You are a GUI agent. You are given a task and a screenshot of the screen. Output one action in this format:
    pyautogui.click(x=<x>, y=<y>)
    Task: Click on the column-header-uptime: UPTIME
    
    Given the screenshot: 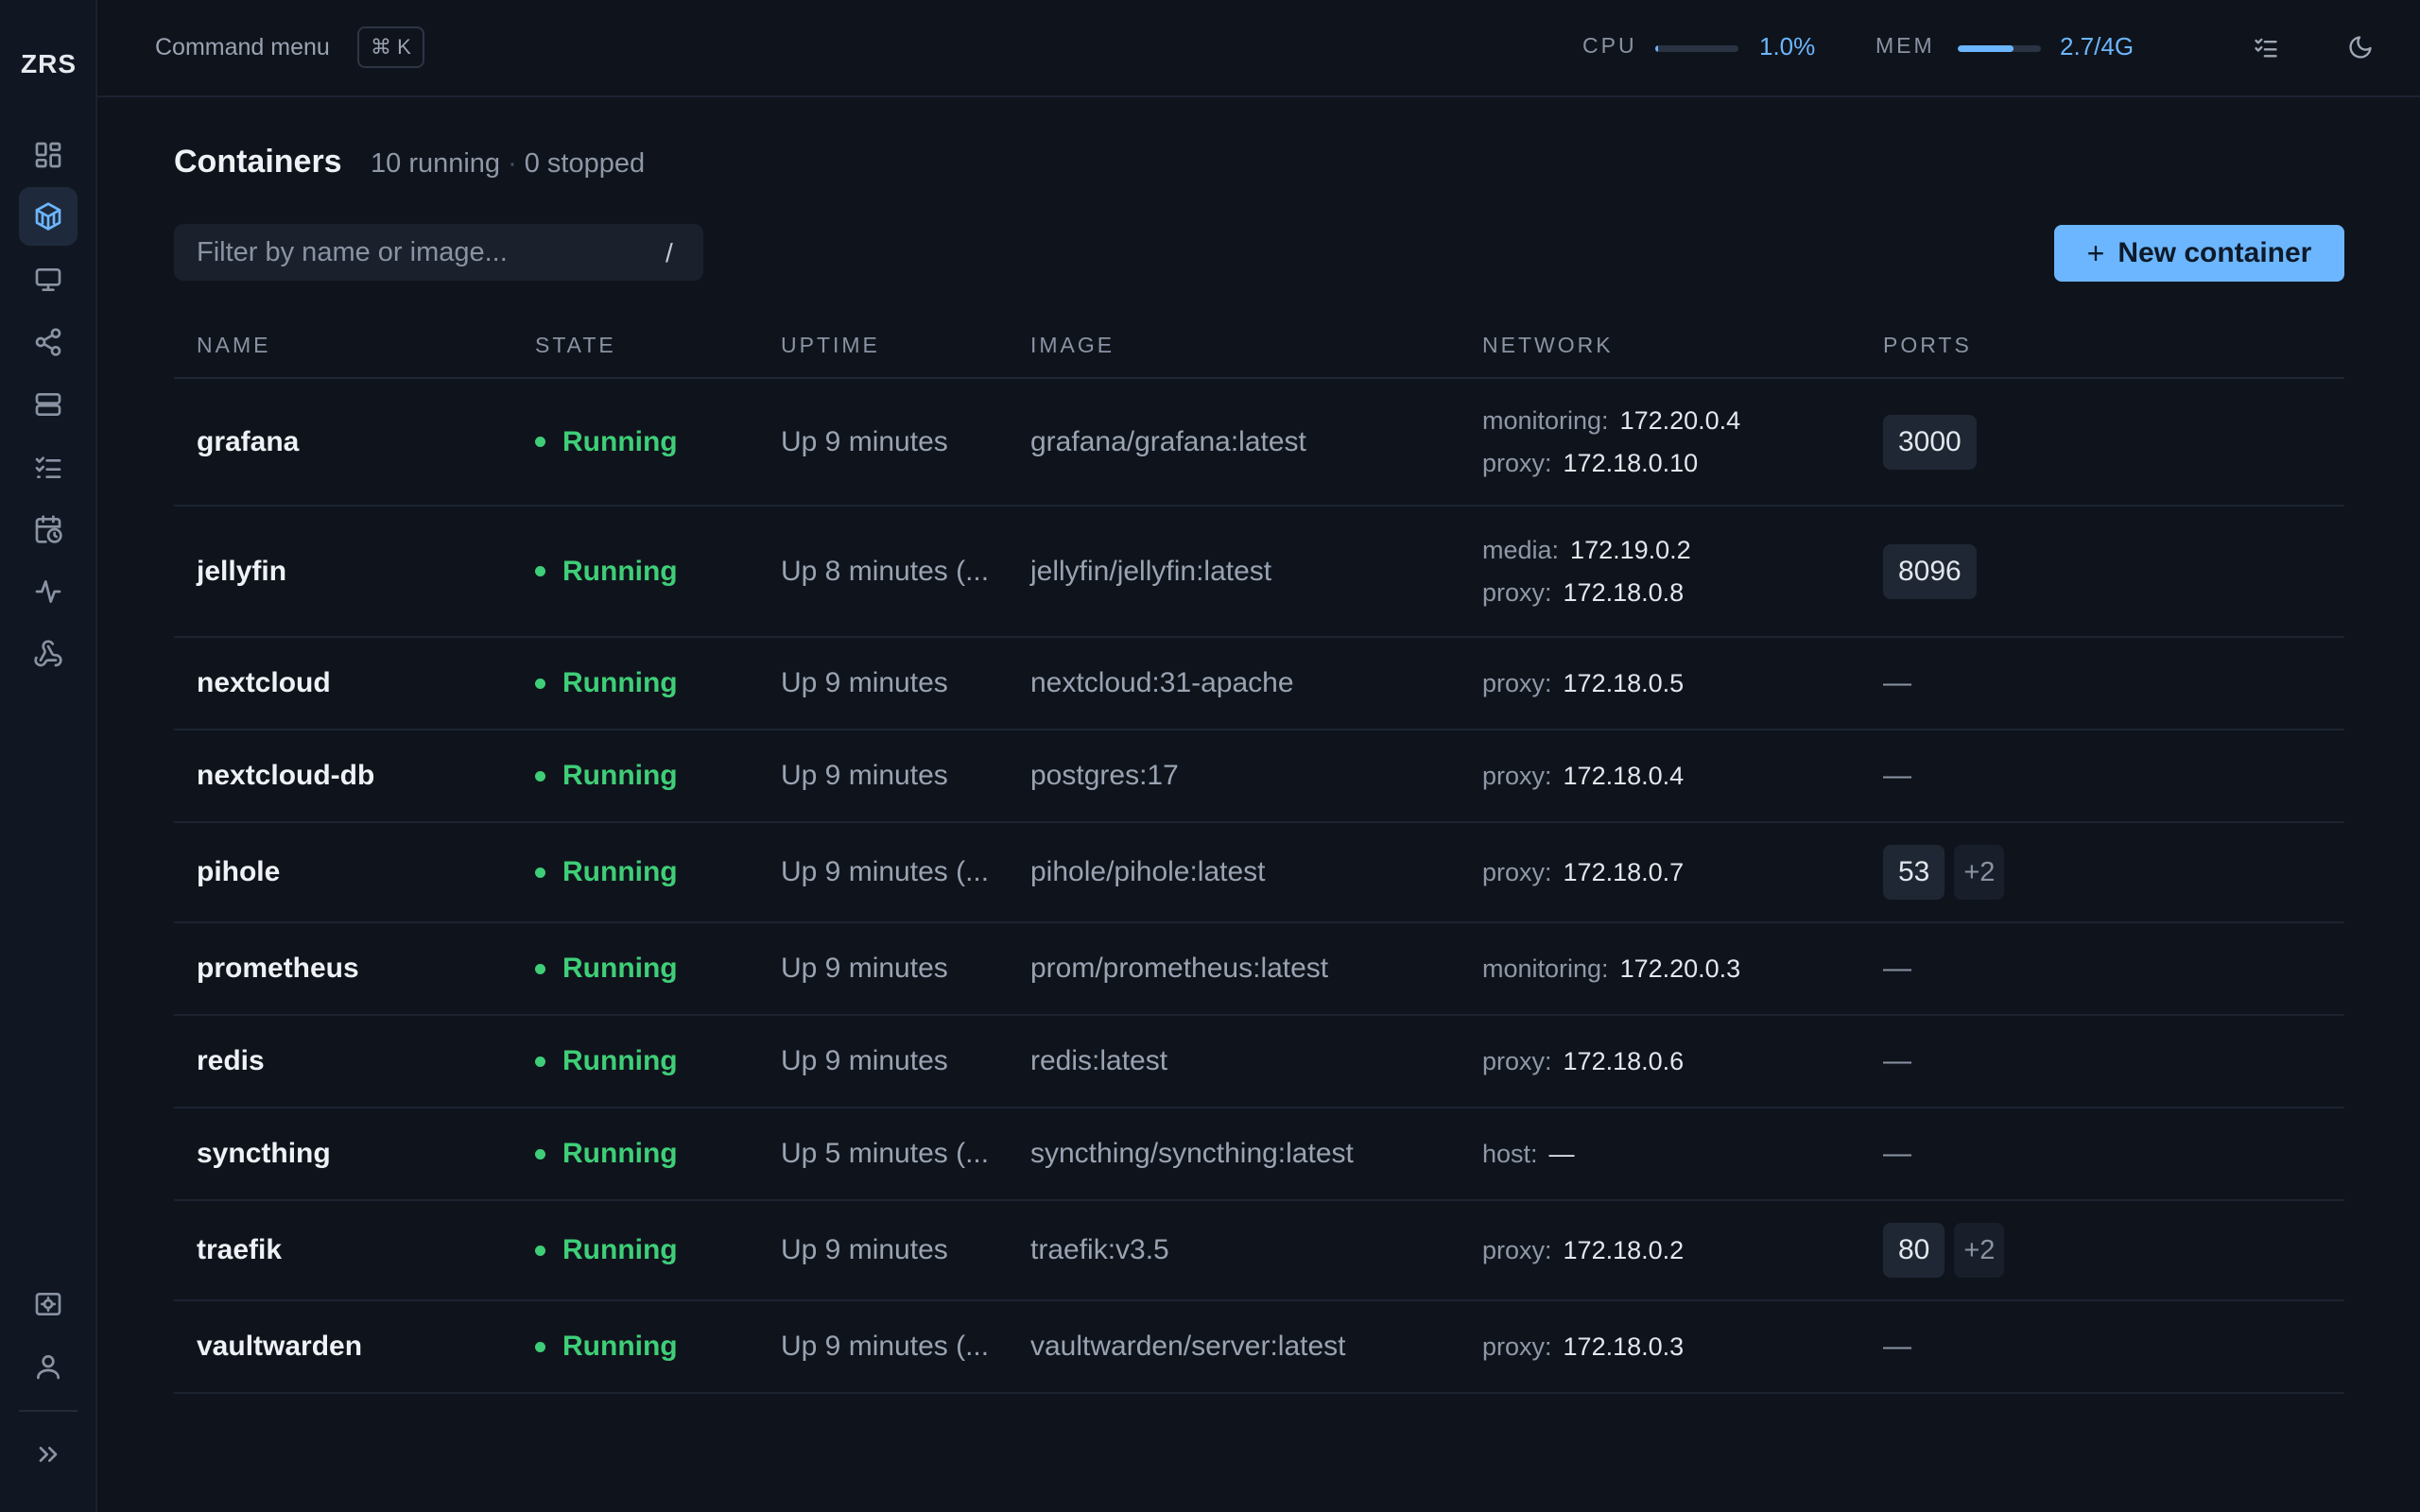 What is the action you would take?
    pyautogui.click(x=831, y=345)
    